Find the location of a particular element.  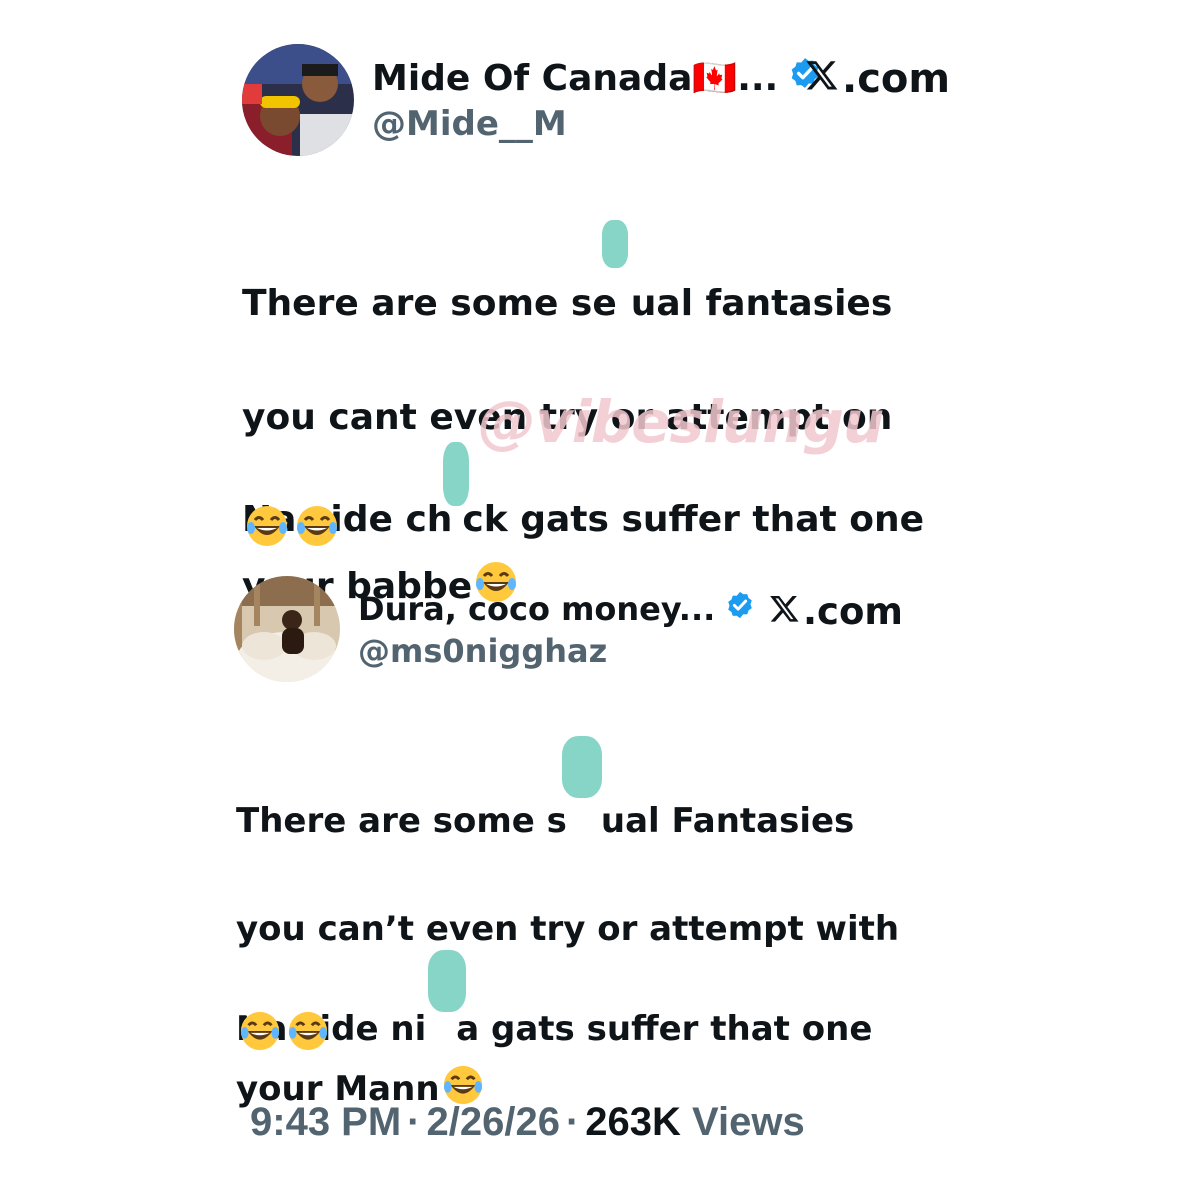

text-line-1: There are some s ual Fantasies is located at coordinates (545, 821).